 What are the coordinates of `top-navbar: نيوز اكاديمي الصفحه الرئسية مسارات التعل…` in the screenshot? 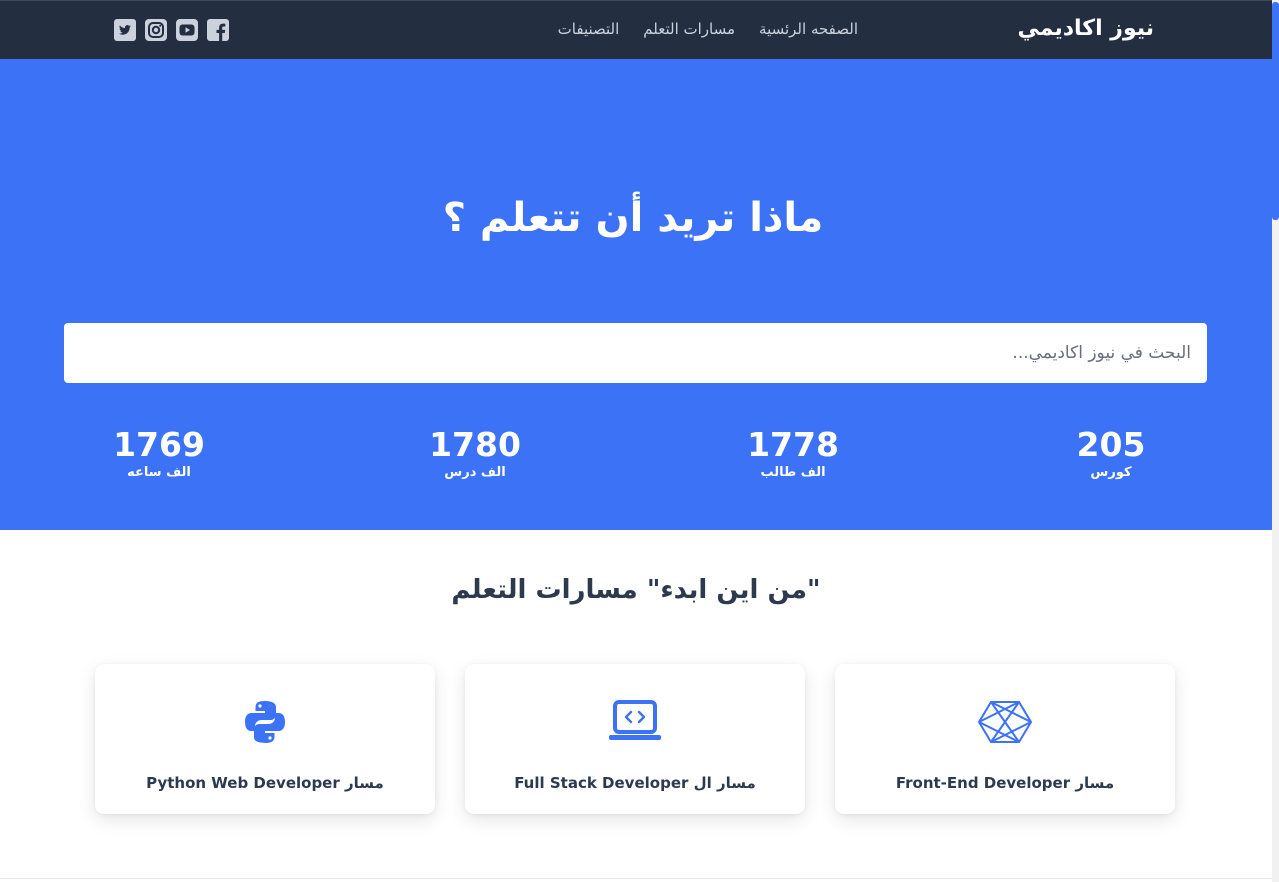 It's located at (636, 29).